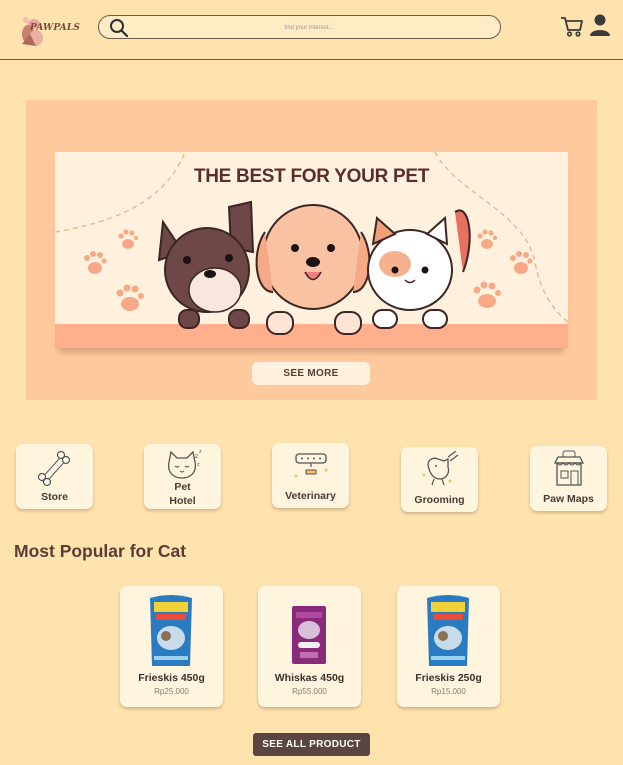  Describe the element at coordinates (100, 551) in the screenshot. I see `section-title: Most Popular for Cat` at that location.